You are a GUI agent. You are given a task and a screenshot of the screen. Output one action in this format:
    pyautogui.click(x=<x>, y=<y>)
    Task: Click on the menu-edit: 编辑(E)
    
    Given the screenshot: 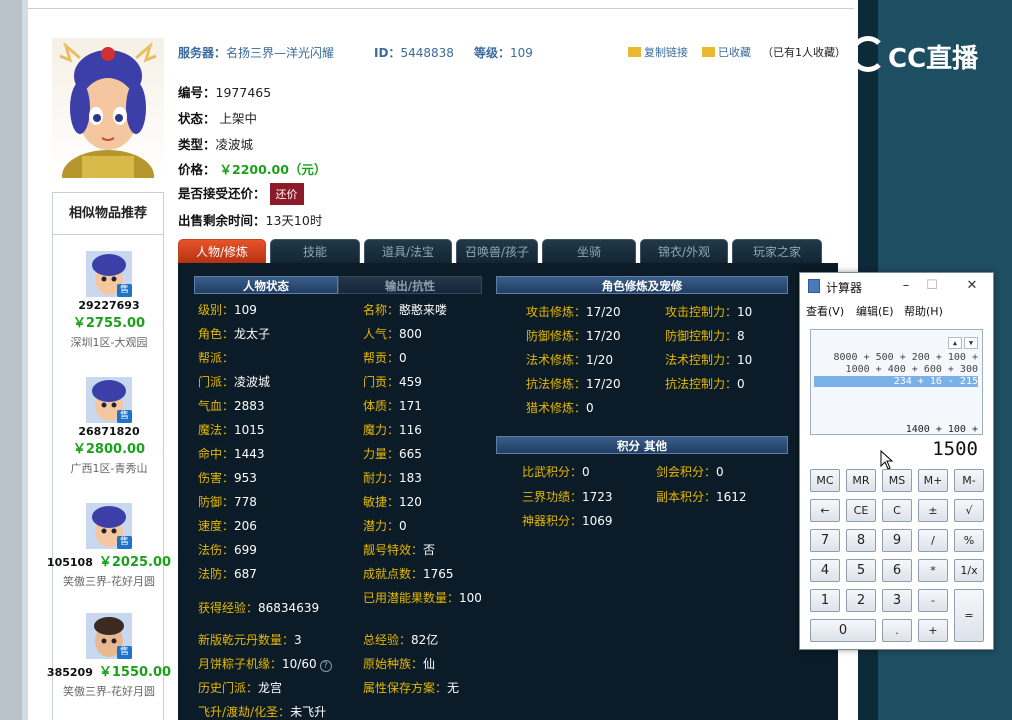 What is the action you would take?
    pyautogui.click(x=875, y=311)
    